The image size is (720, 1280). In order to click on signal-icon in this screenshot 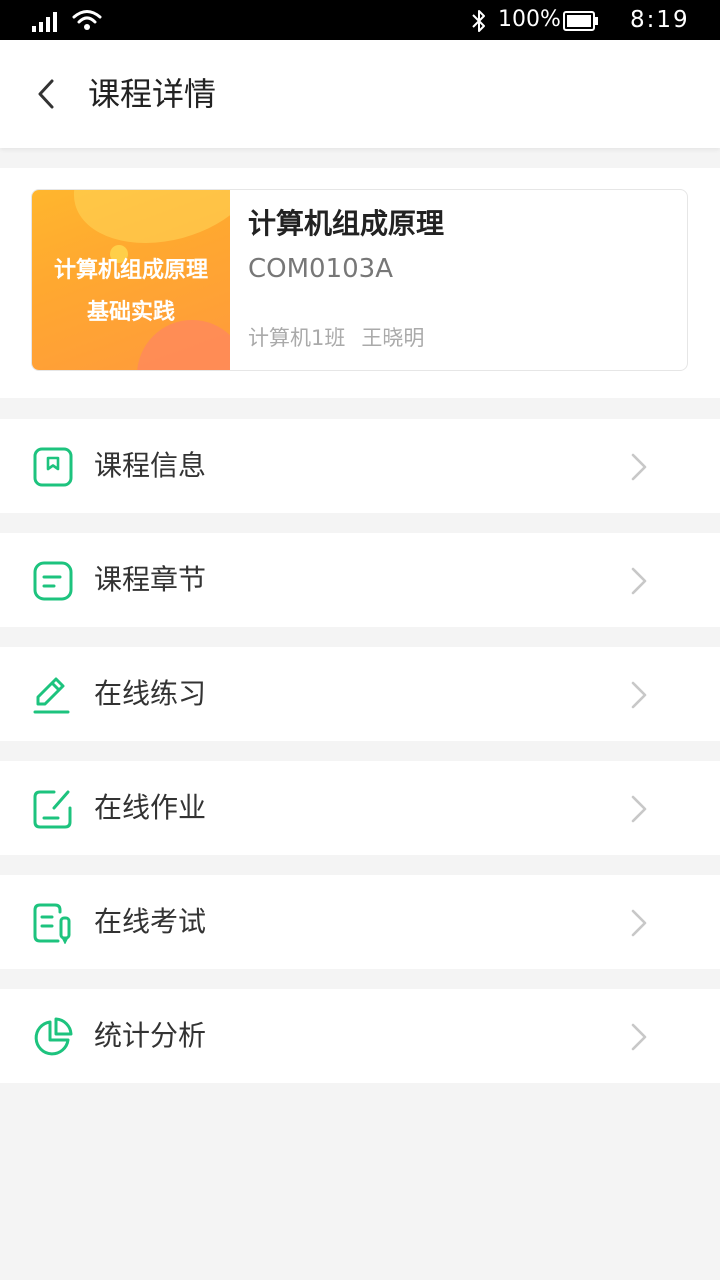, I will do `click(44, 22)`.